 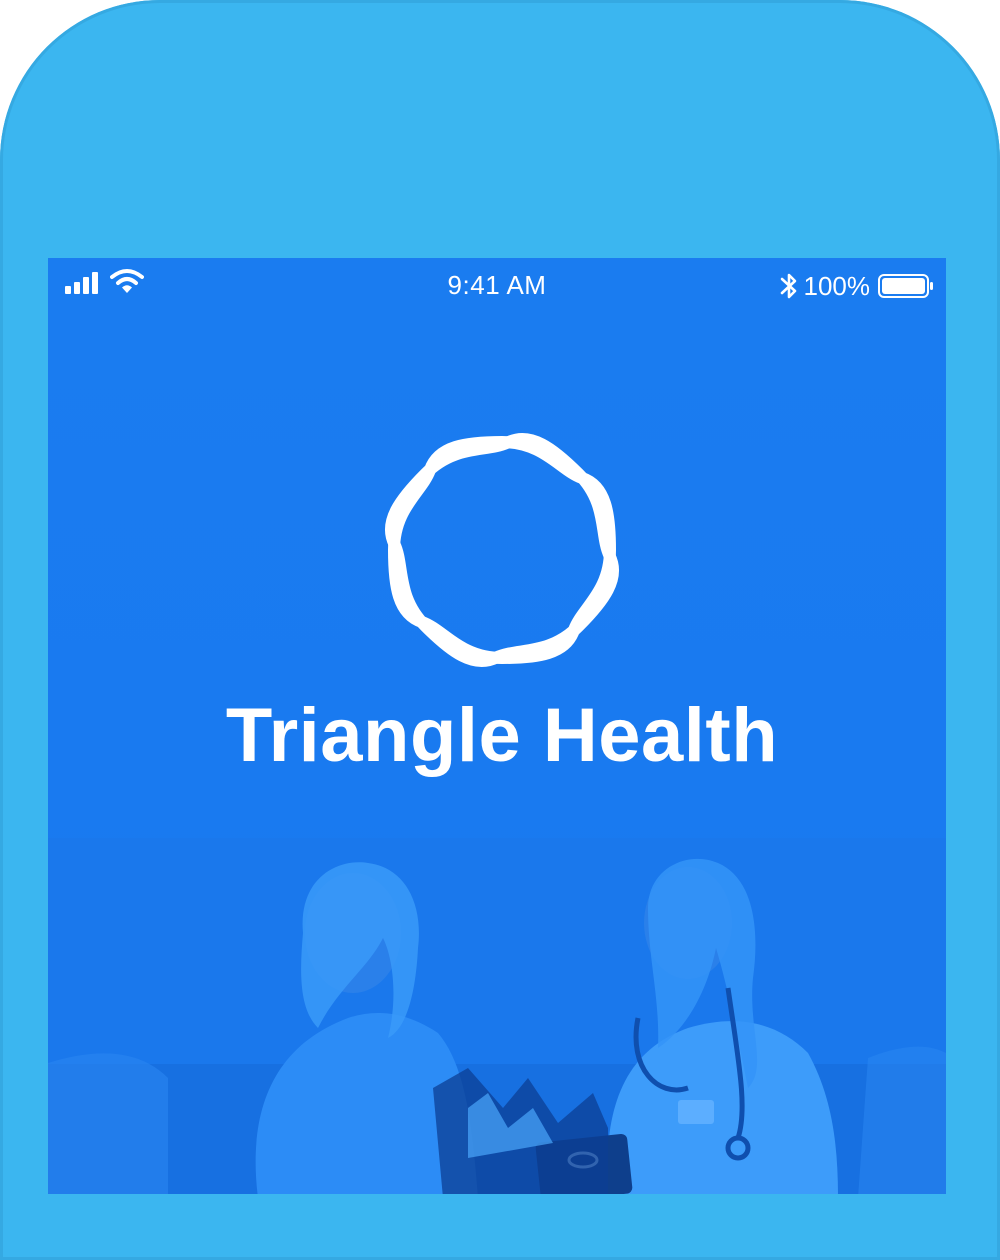 I want to click on status-bar: 9:41 AM 100%, so click(x=497, y=286).